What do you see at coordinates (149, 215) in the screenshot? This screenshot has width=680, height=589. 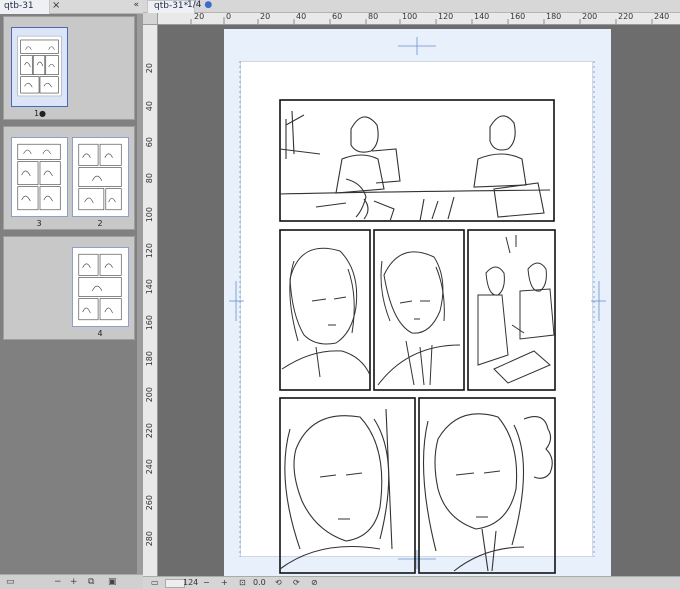 I see `ruler-label: 100` at bounding box center [149, 215].